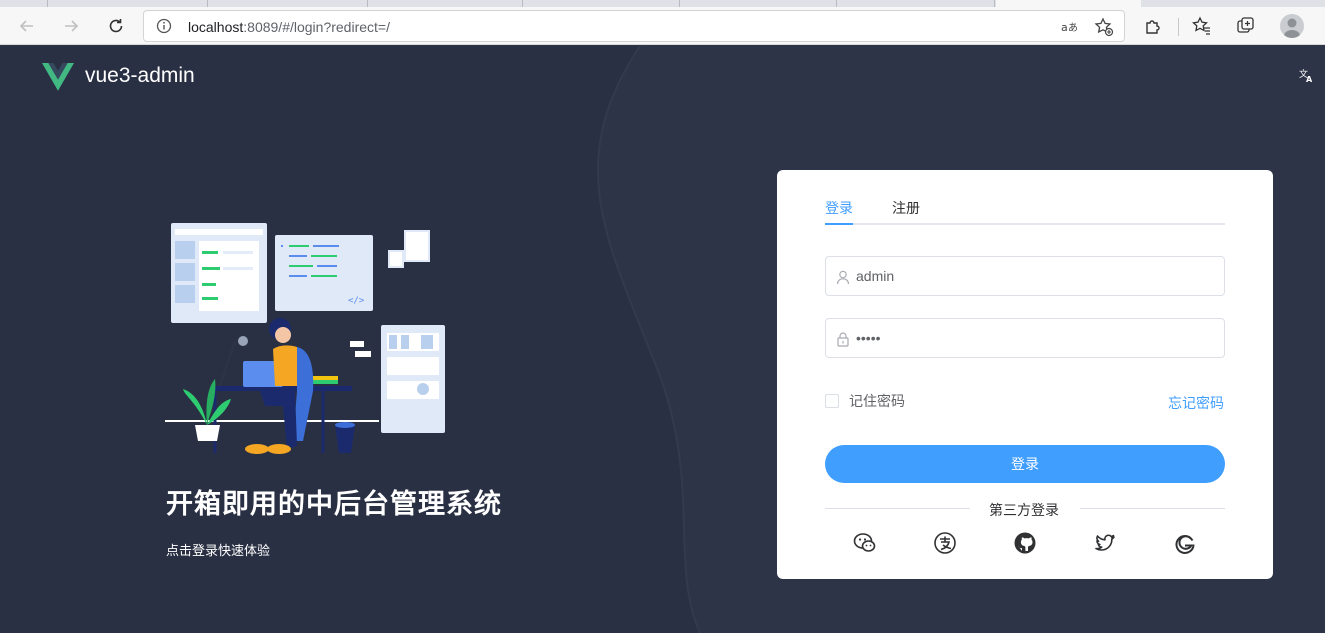 The height and width of the screenshot is (633, 1325). I want to click on username-field, so click(1025, 276).